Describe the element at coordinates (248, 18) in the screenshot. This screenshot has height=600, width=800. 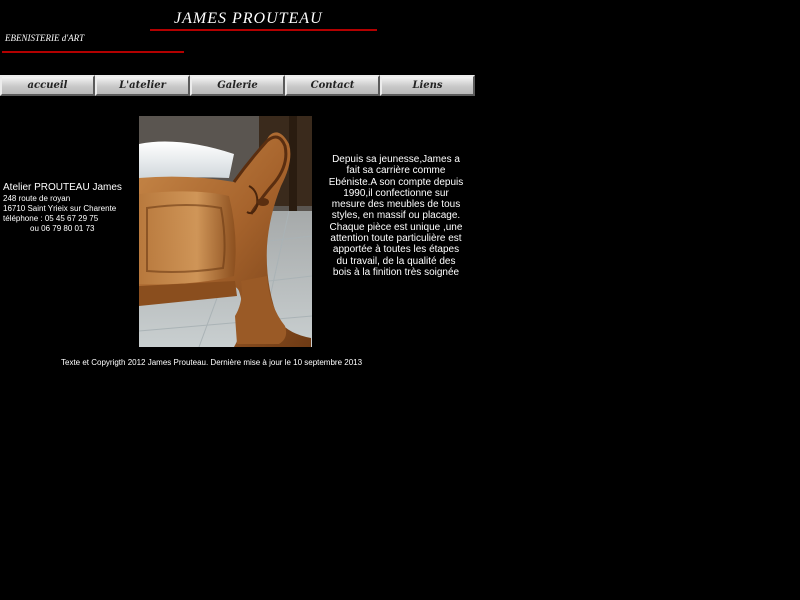
I see `site-title: JAMES PROUTEAU` at that location.